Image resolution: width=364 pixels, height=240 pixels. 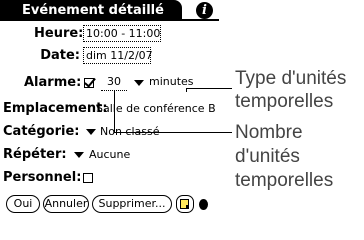 What do you see at coordinates (109, 155) in the screenshot?
I see `repeat-picker: Aucune` at bounding box center [109, 155].